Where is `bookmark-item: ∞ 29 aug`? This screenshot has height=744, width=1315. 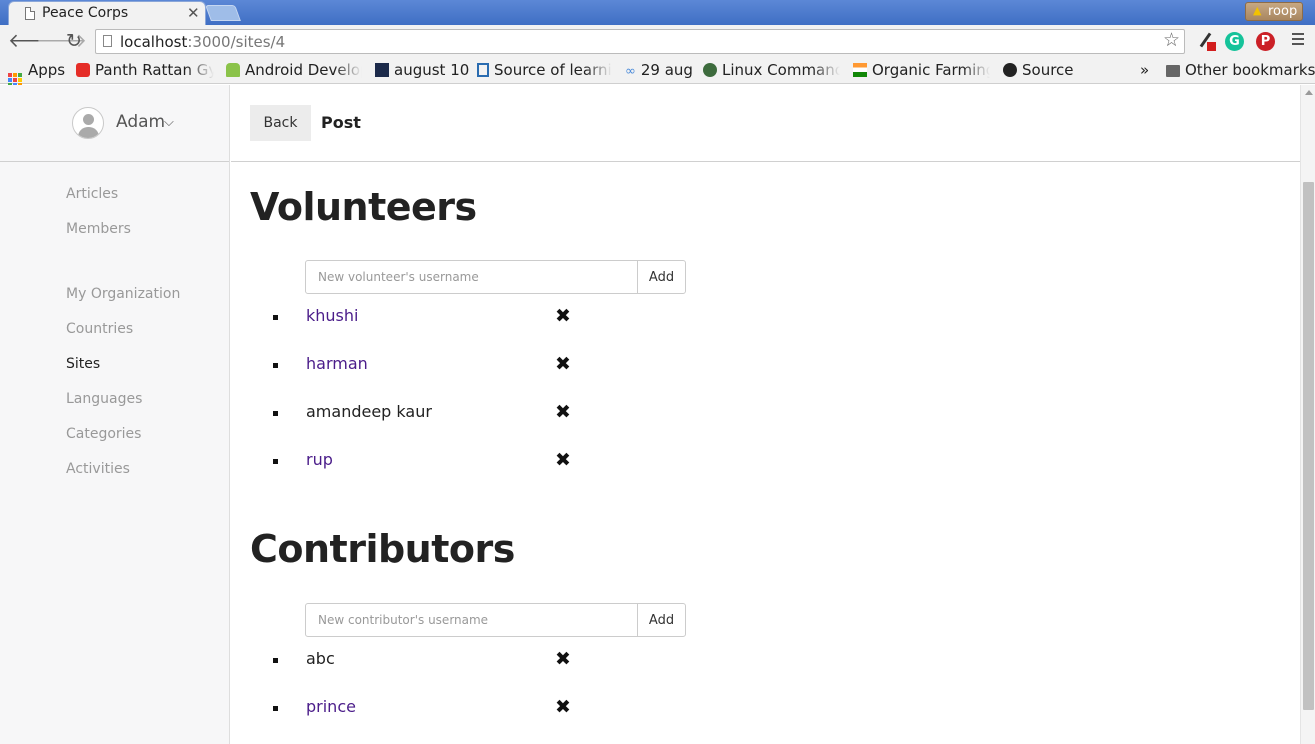 bookmark-item: ∞ 29 aug is located at coordinates (659, 70).